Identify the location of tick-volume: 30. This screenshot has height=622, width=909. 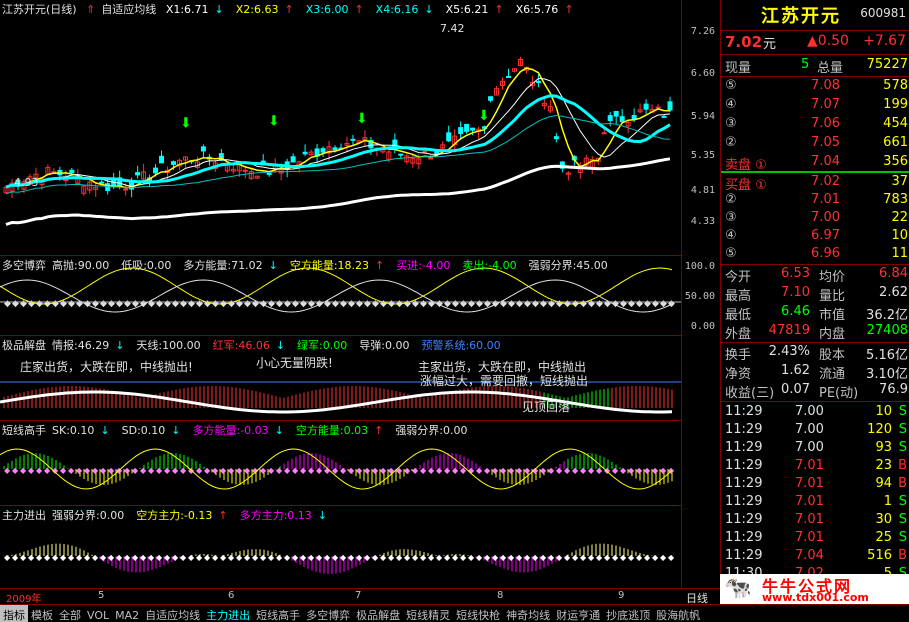
(883, 519).